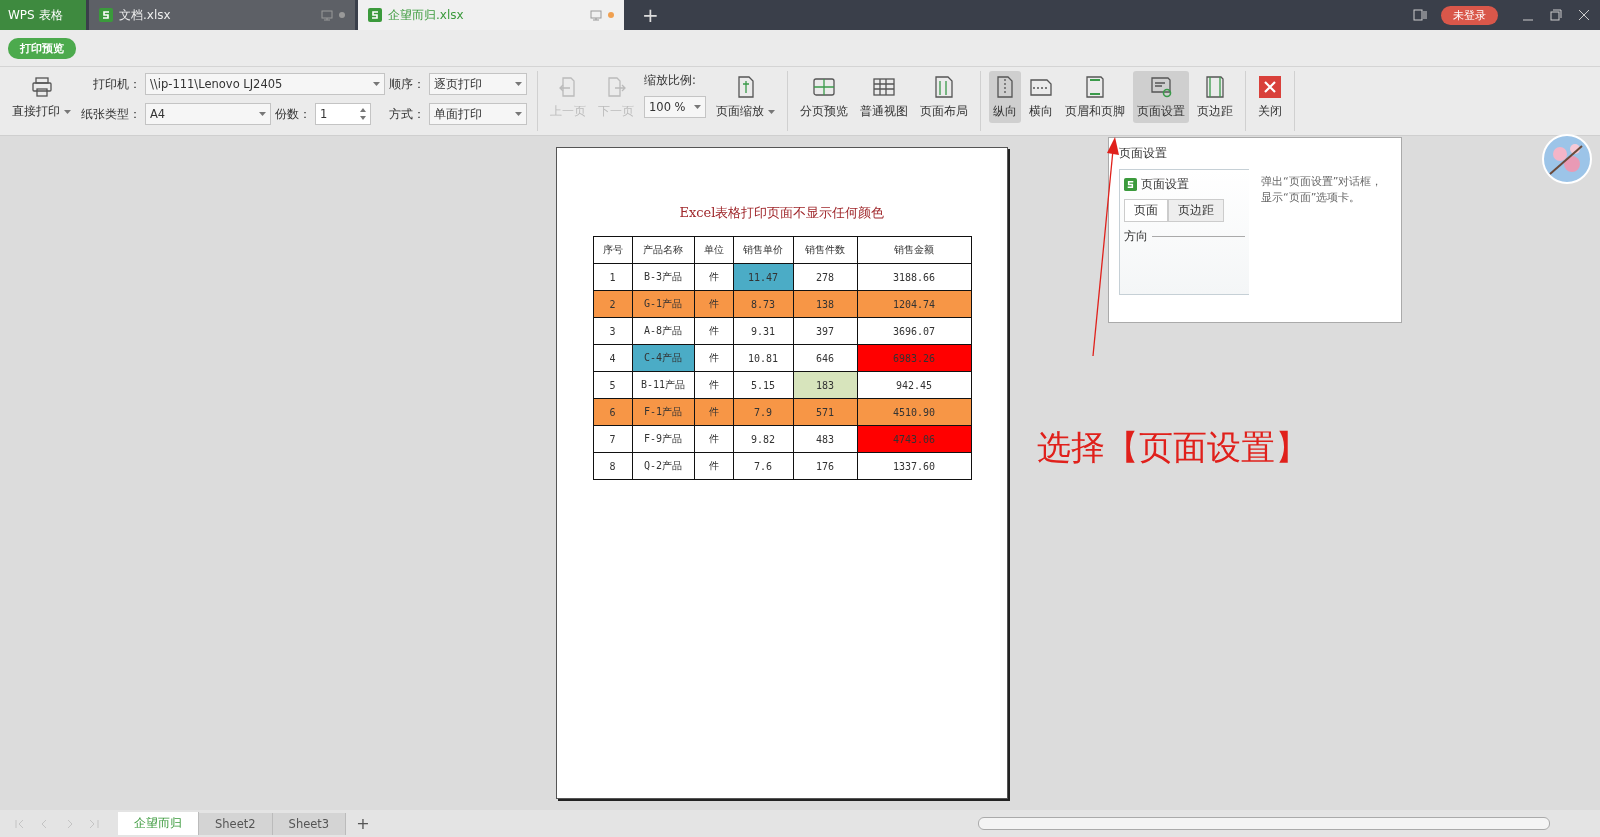 Image resolution: width=1600 pixels, height=837 pixels. What do you see at coordinates (763, 385) in the screenshot?
I see `table-cell: 5.15` at bounding box center [763, 385].